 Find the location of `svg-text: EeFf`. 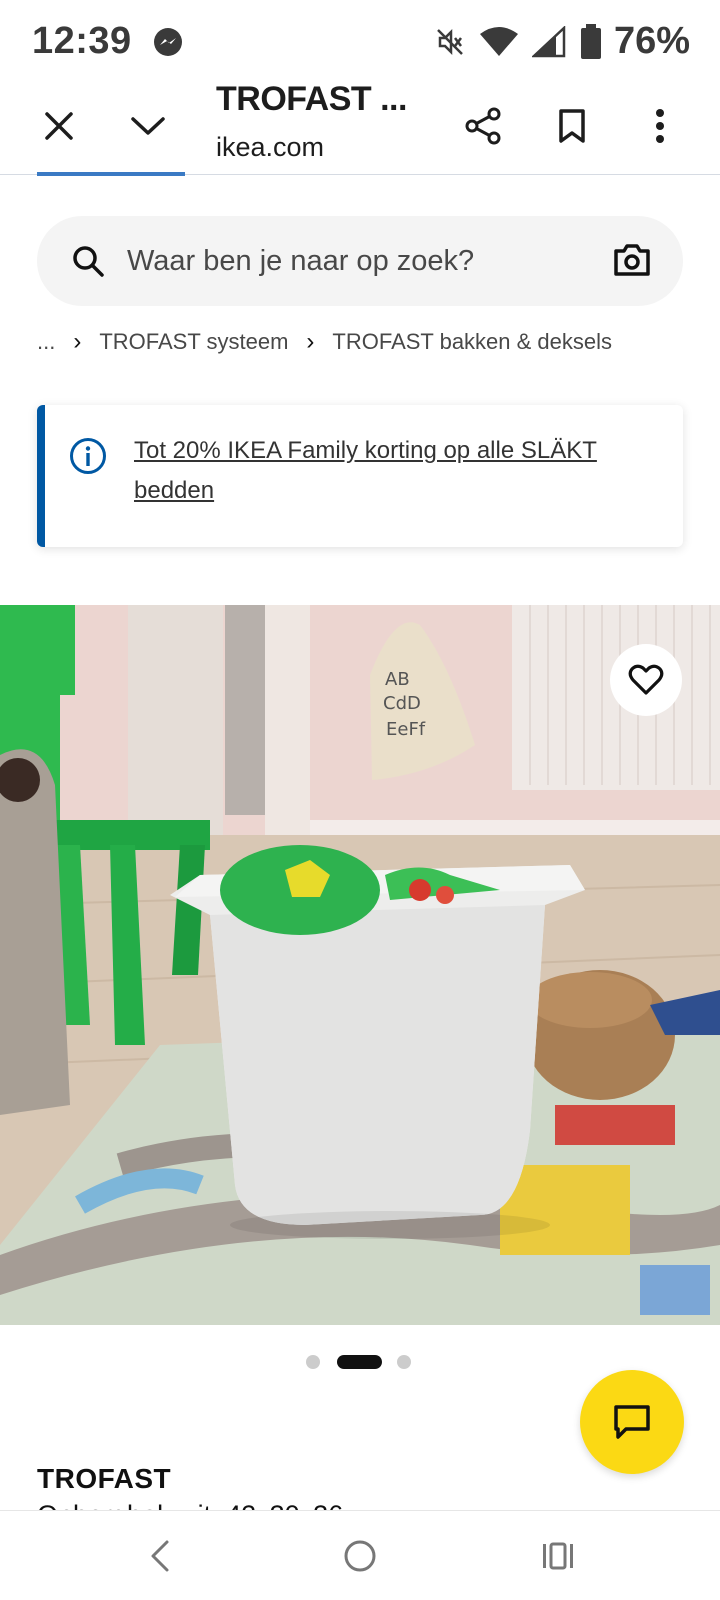

svg-text: EeFf is located at coordinates (406, 729).